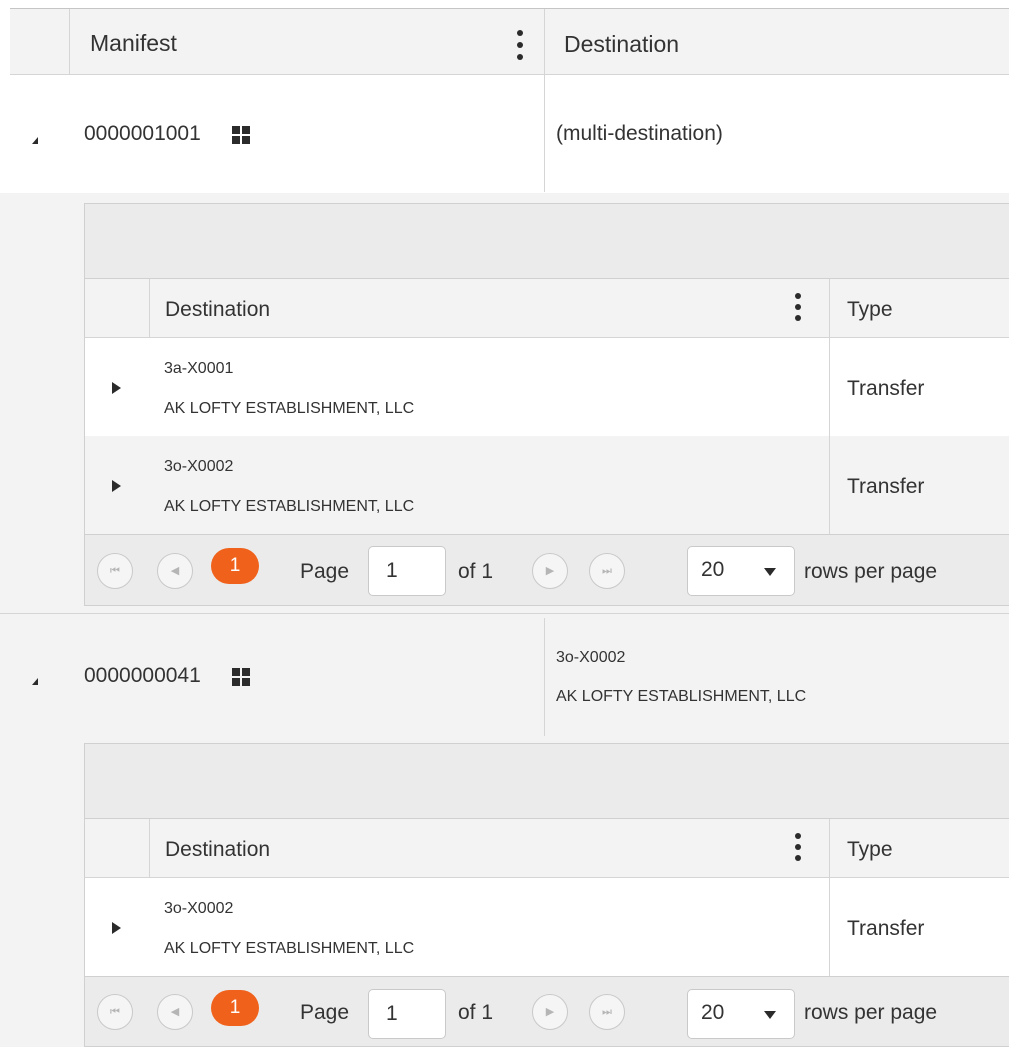  Describe the element at coordinates (142, 675) in the screenshot. I see `manifest-number: 0000000041` at that location.